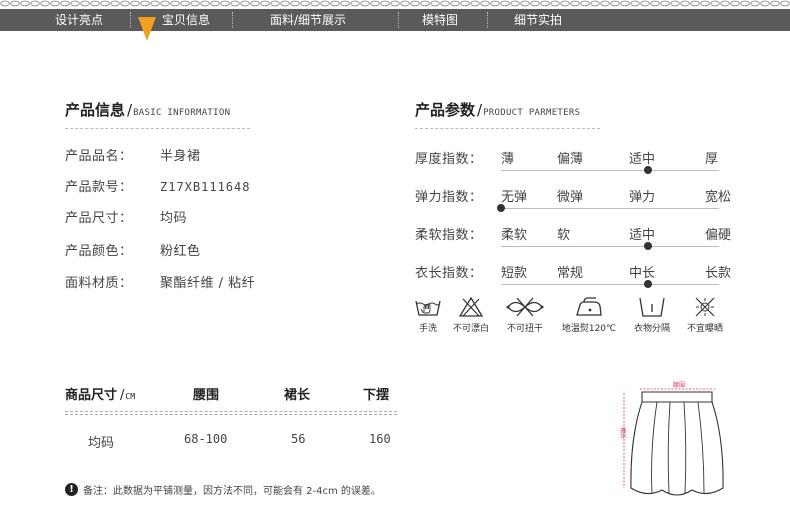 Image resolution: width=790 pixels, height=514 pixels. I want to click on param-option: 短款, so click(514, 273).